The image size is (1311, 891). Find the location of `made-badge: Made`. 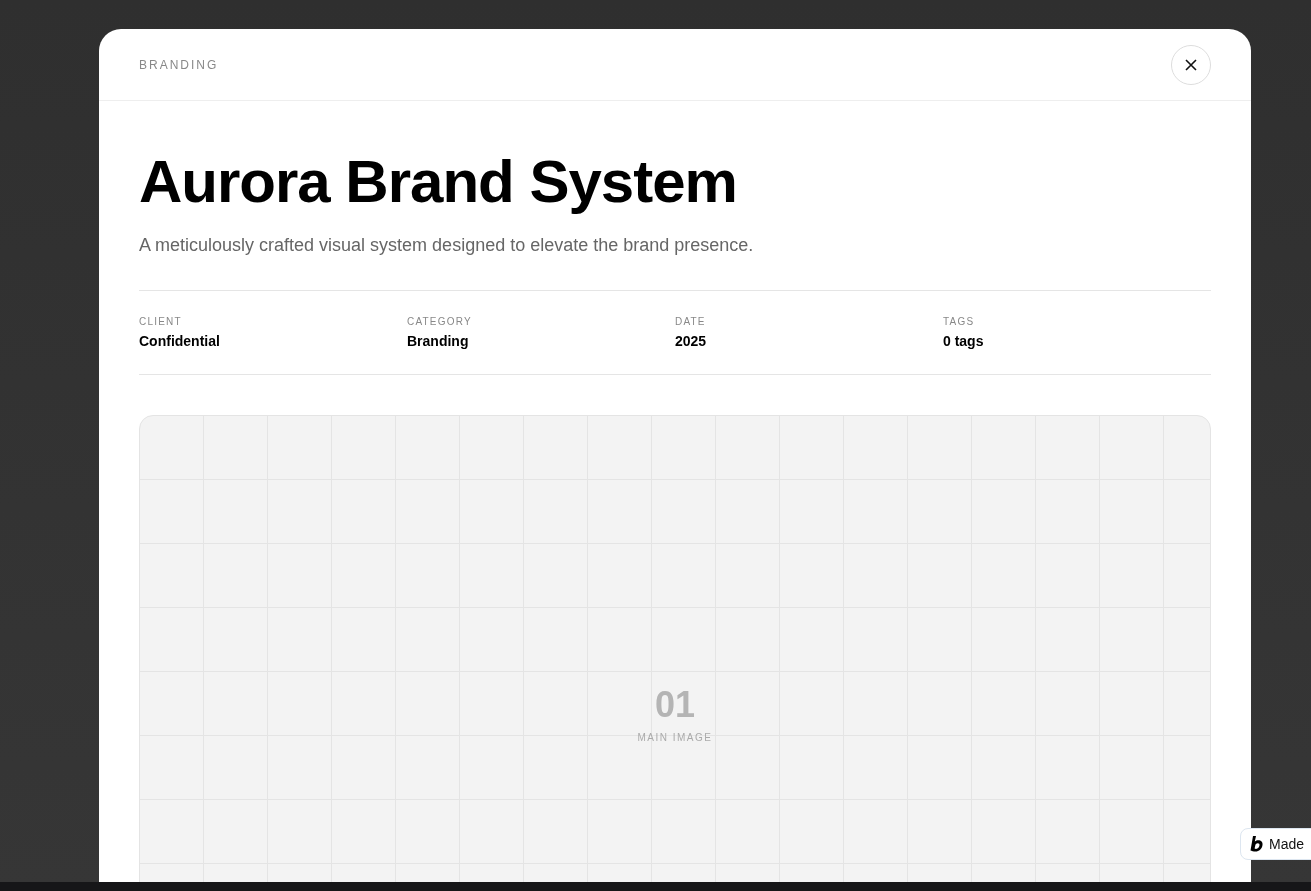

made-badge: Made is located at coordinates (1275, 844).